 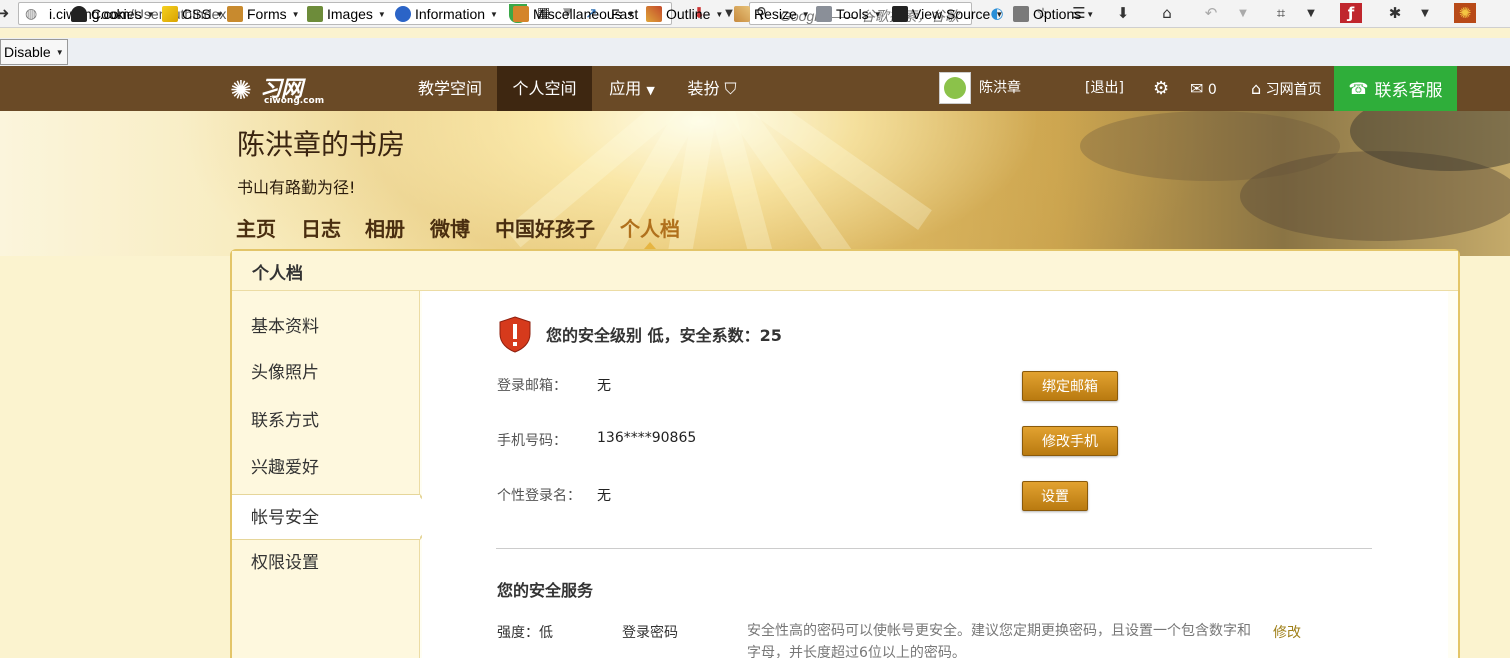 What do you see at coordinates (647, 438) in the screenshot?
I see `phone-value: 136****90865` at bounding box center [647, 438].